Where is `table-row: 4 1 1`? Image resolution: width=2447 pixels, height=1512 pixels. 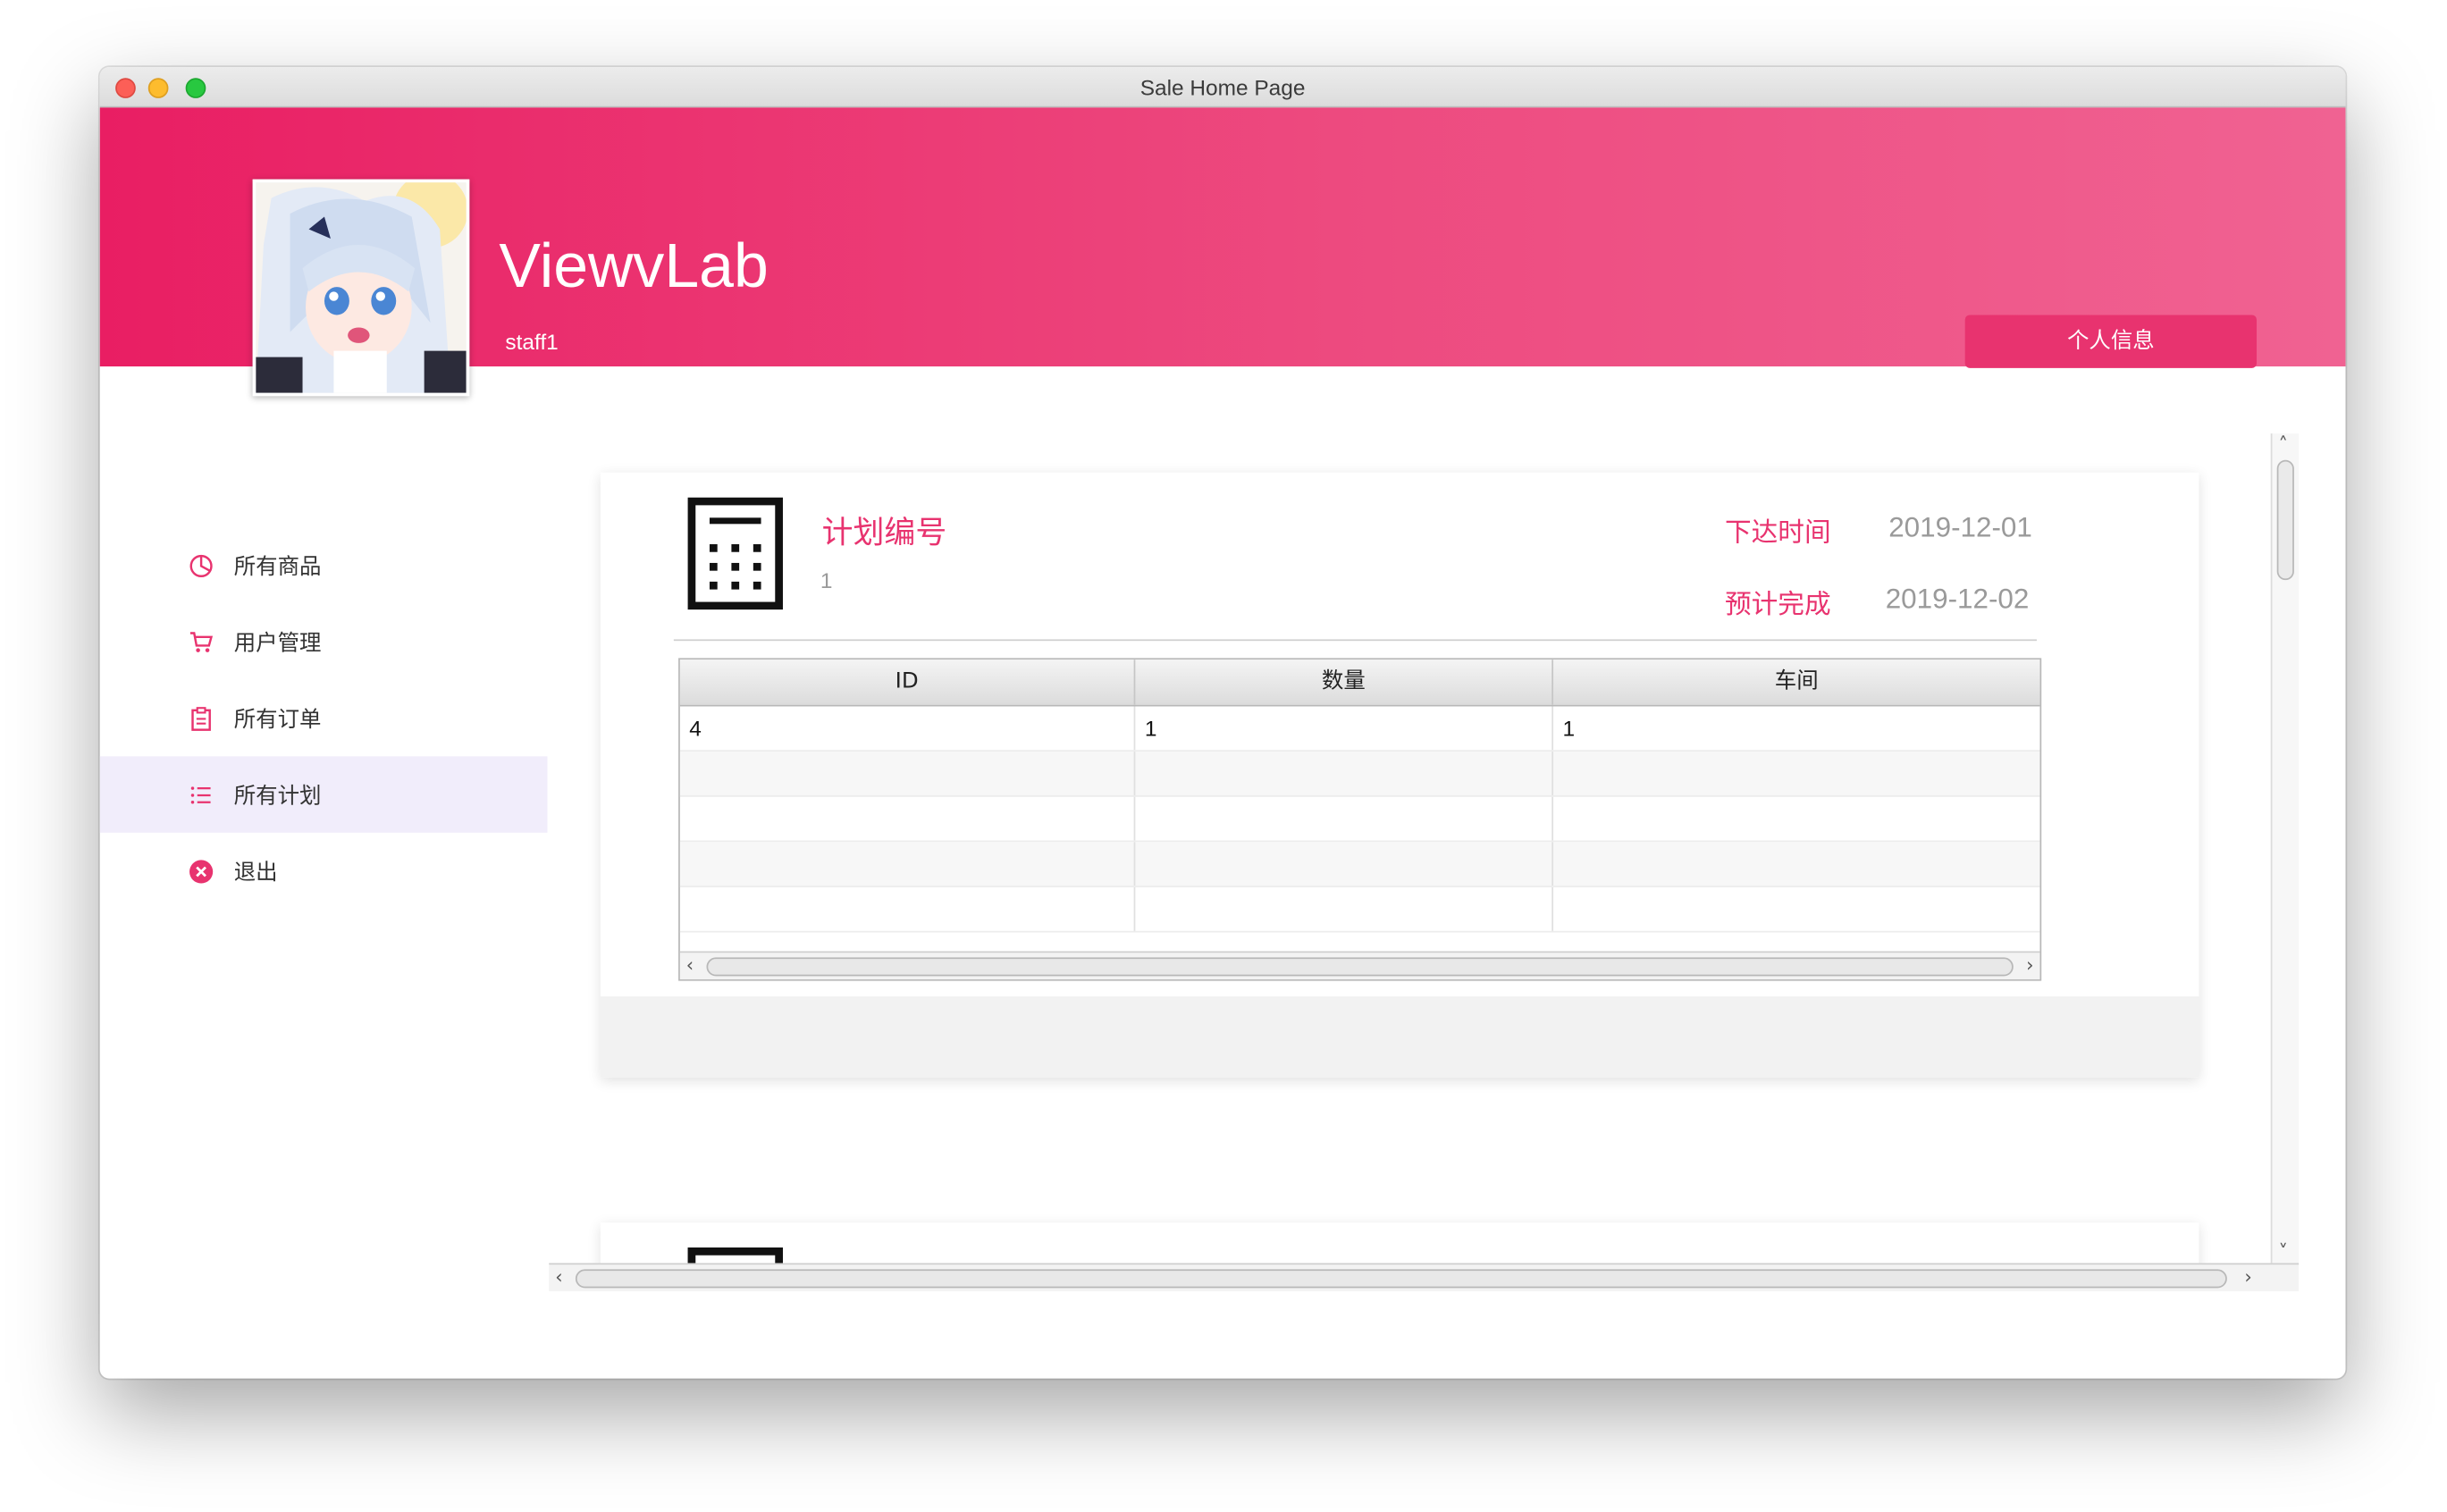
table-row: 4 1 1 is located at coordinates (1359, 729).